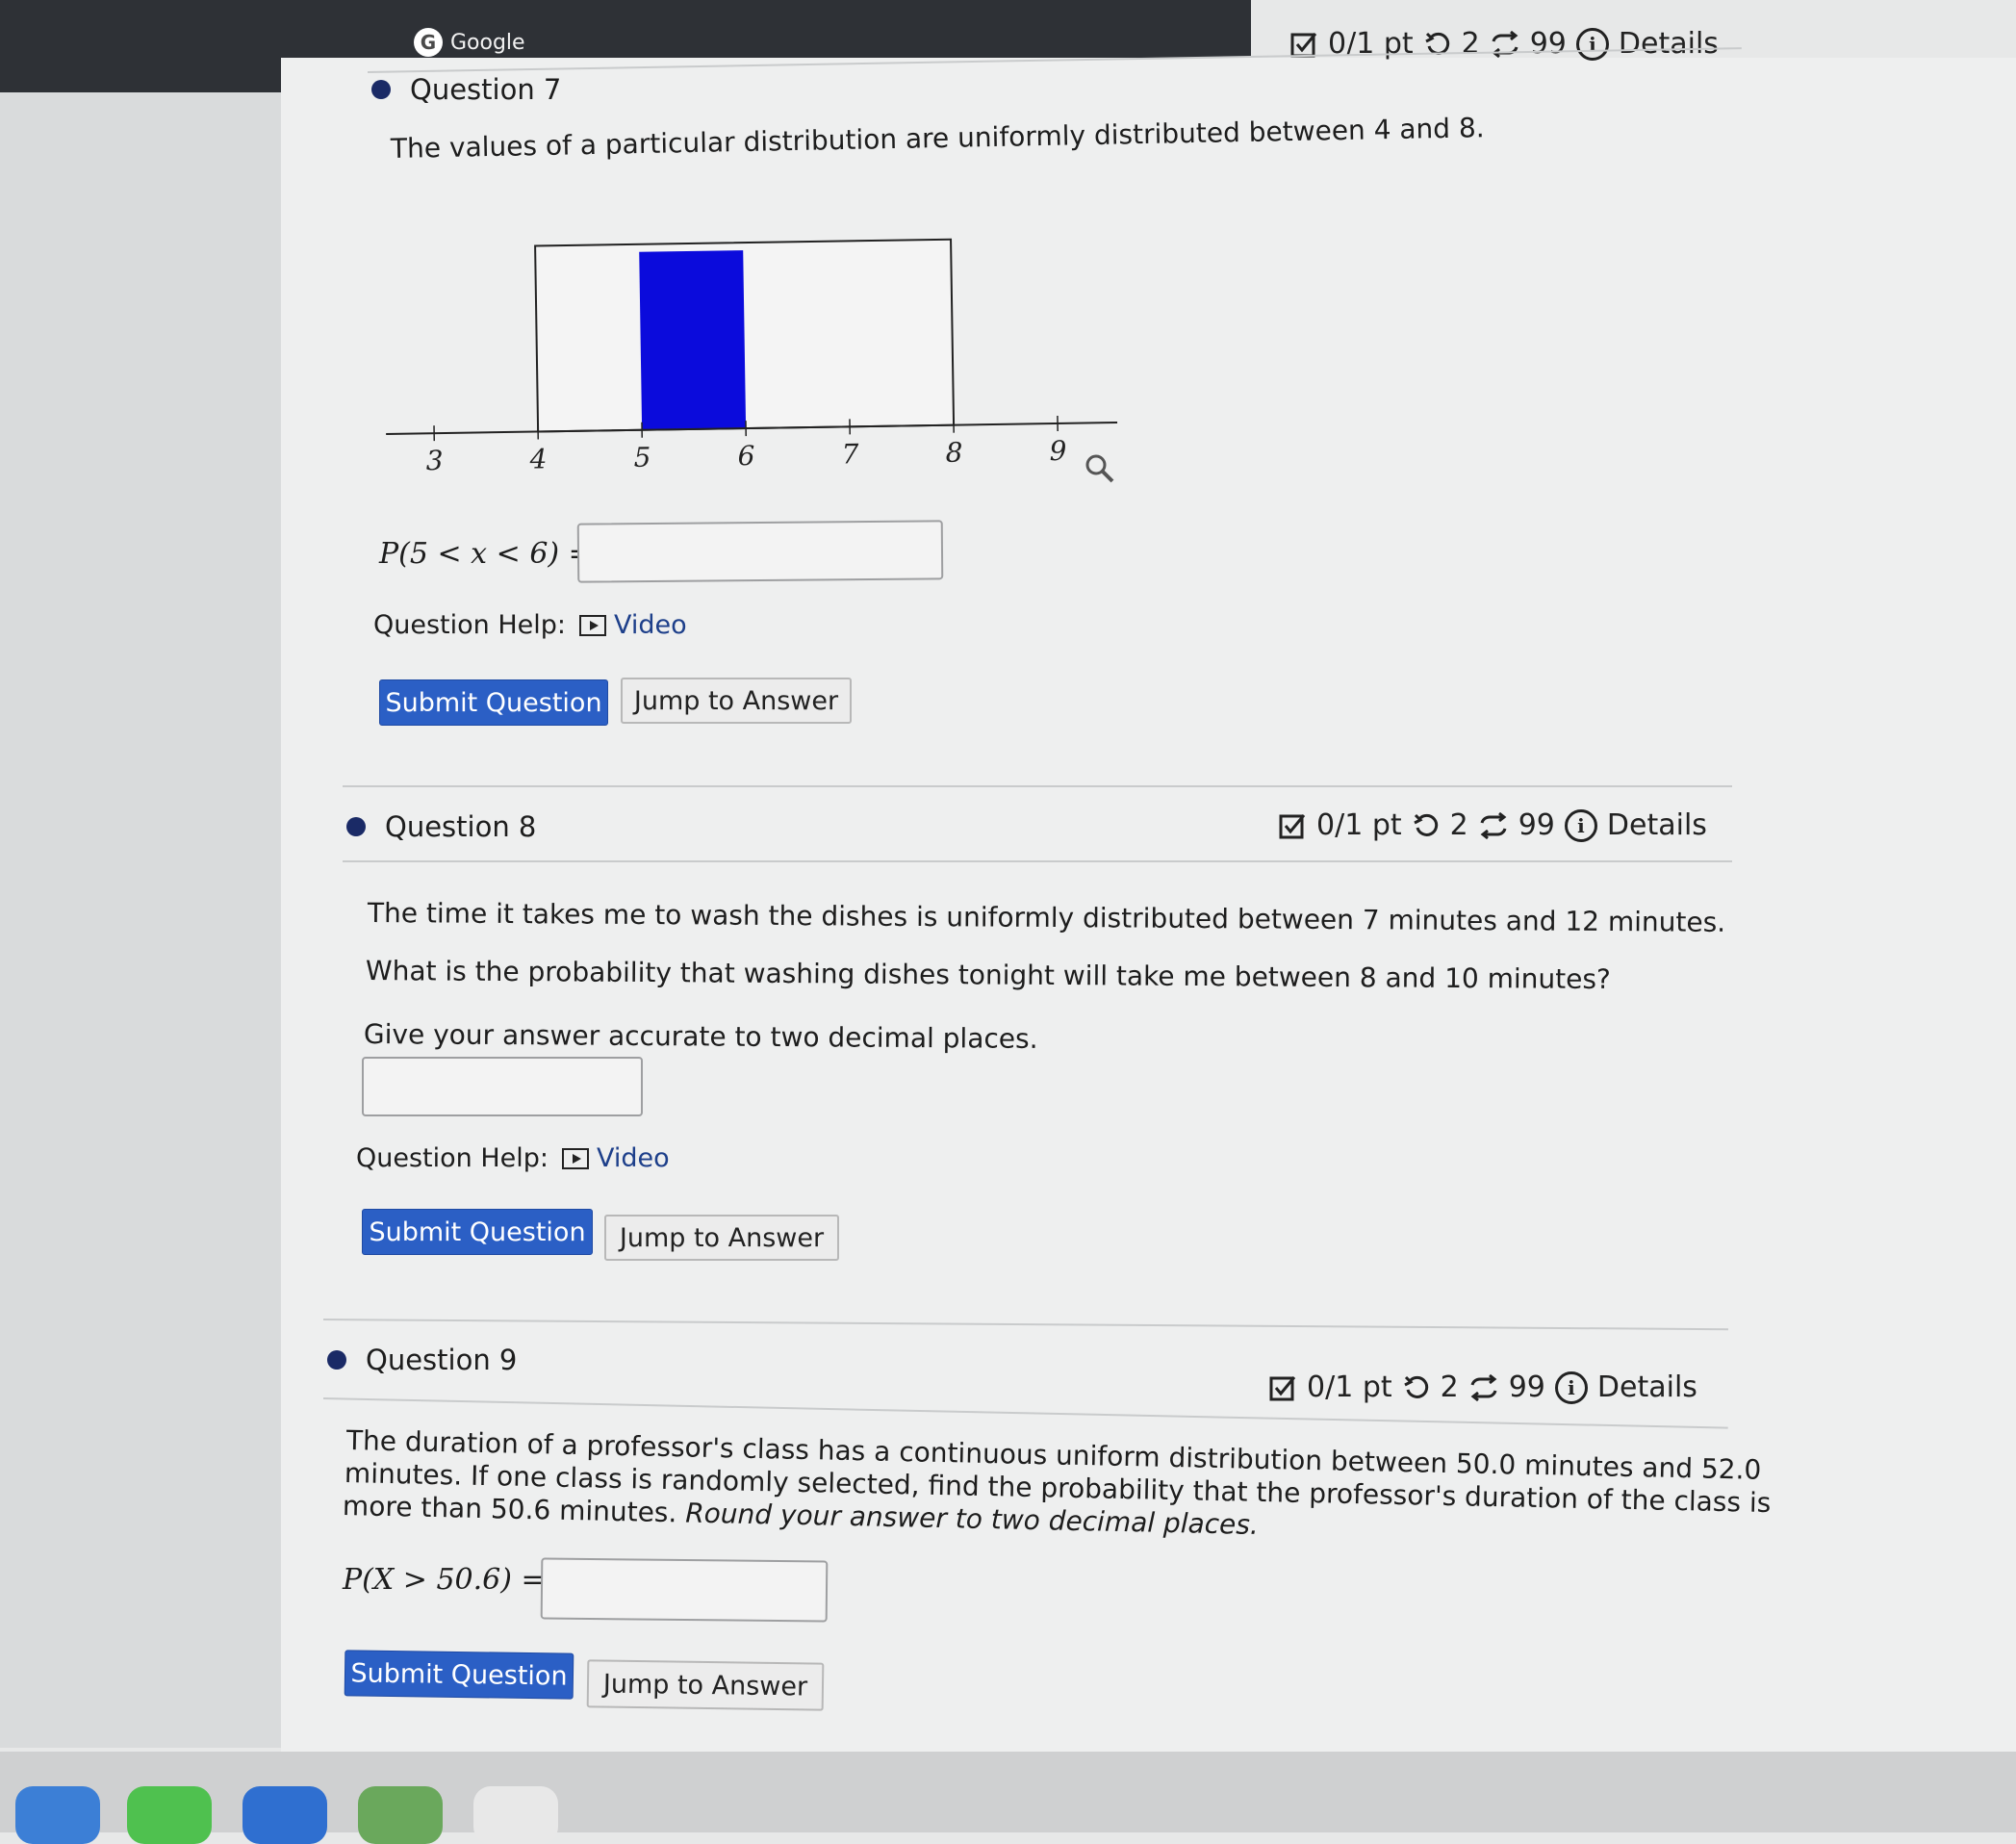 The image size is (2016, 1844). Describe the element at coordinates (169, 1815) in the screenshot. I see `messages-app-icon` at that location.